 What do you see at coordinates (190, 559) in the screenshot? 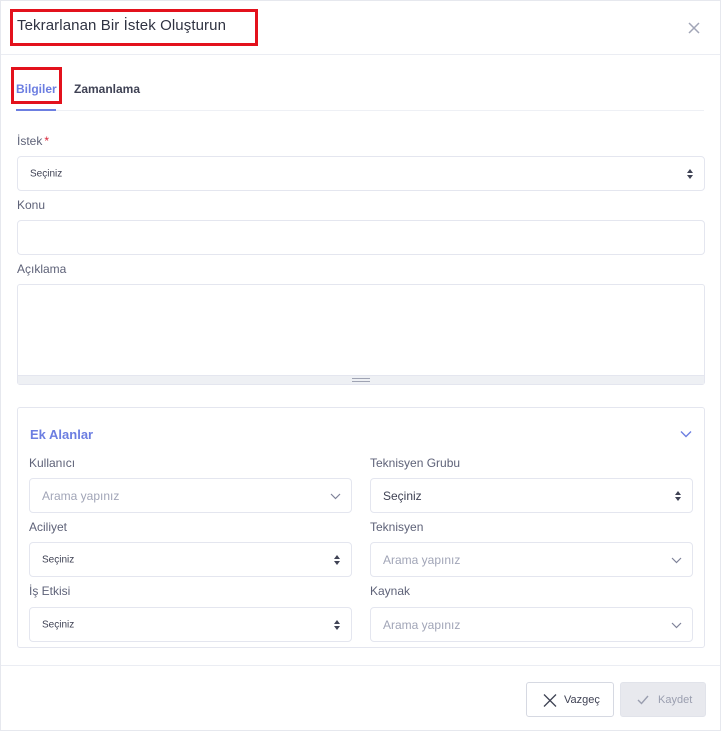
I see `aciliyet-select: Seçiniz` at bounding box center [190, 559].